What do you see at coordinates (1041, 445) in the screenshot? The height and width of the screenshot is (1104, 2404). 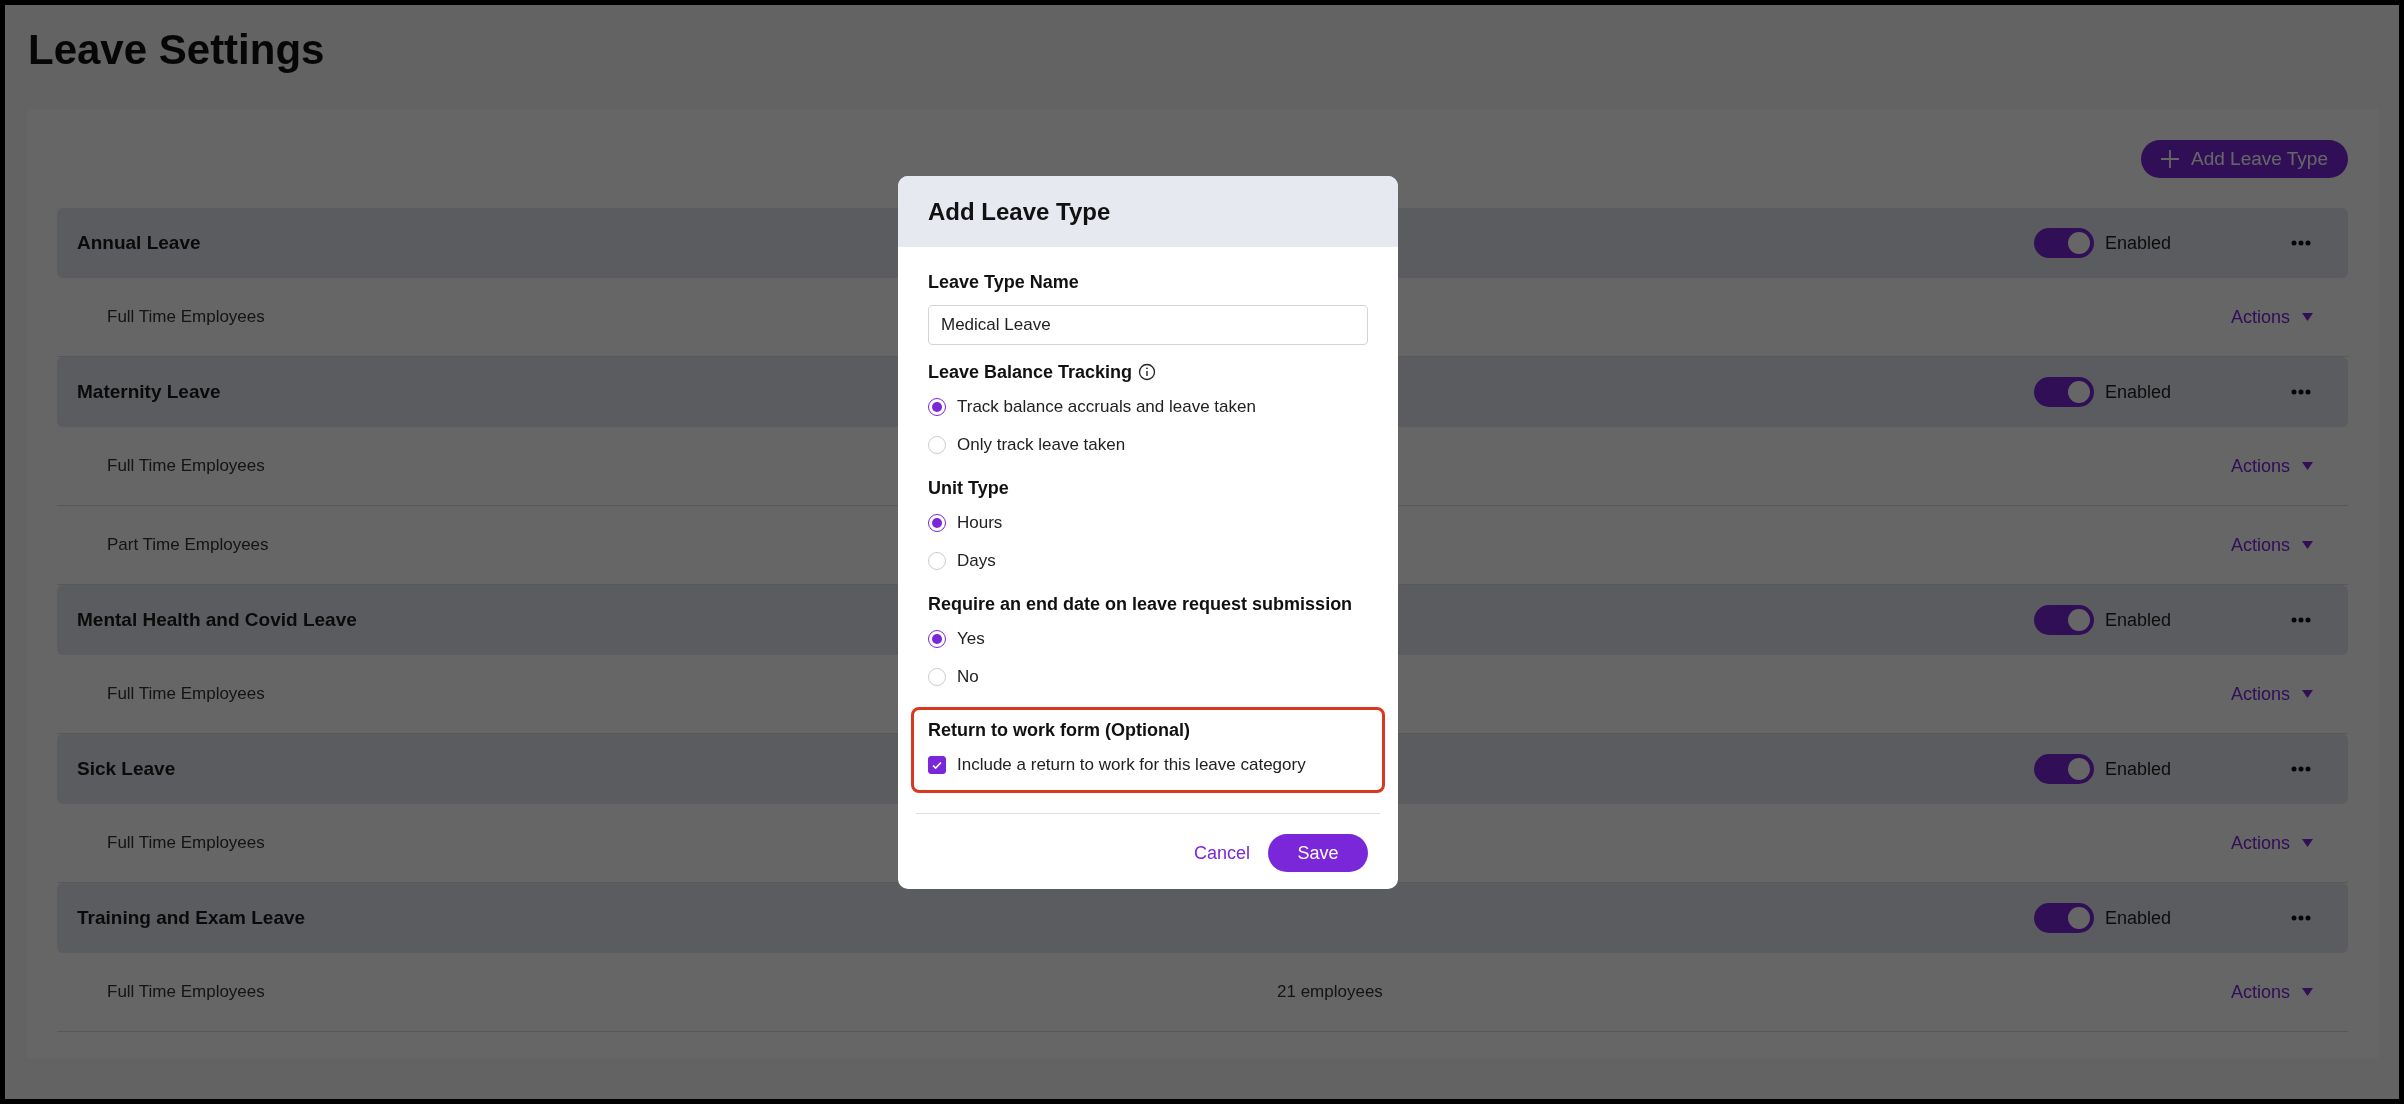 I see `option-label: Only track leave taken` at bounding box center [1041, 445].